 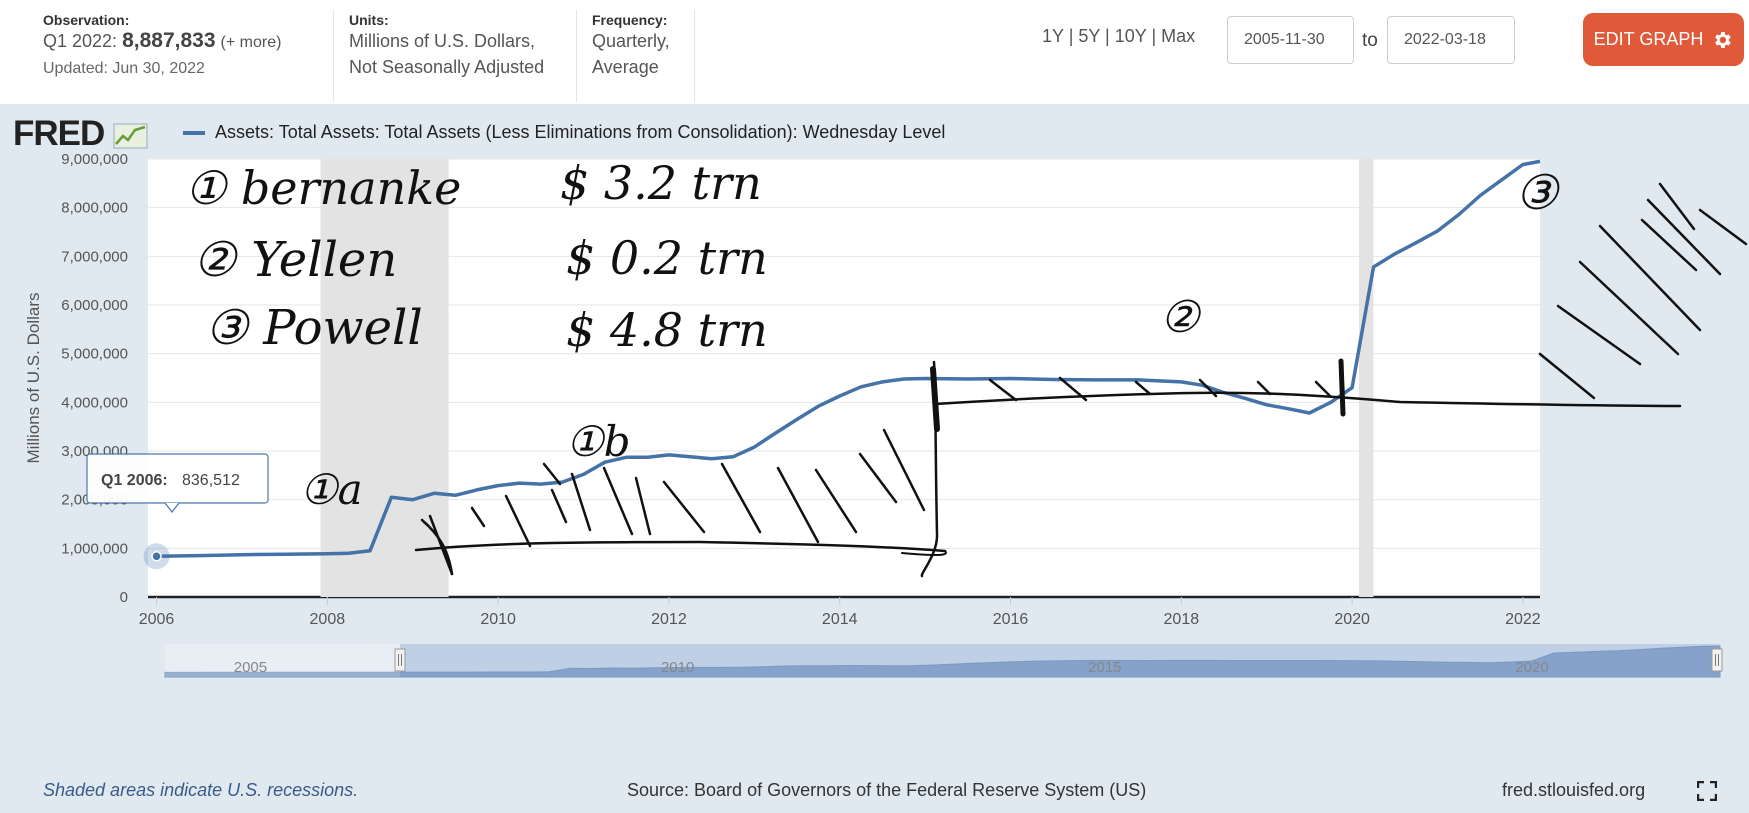 I want to click on y-tick-label: 4,000,000, so click(x=94, y=402).